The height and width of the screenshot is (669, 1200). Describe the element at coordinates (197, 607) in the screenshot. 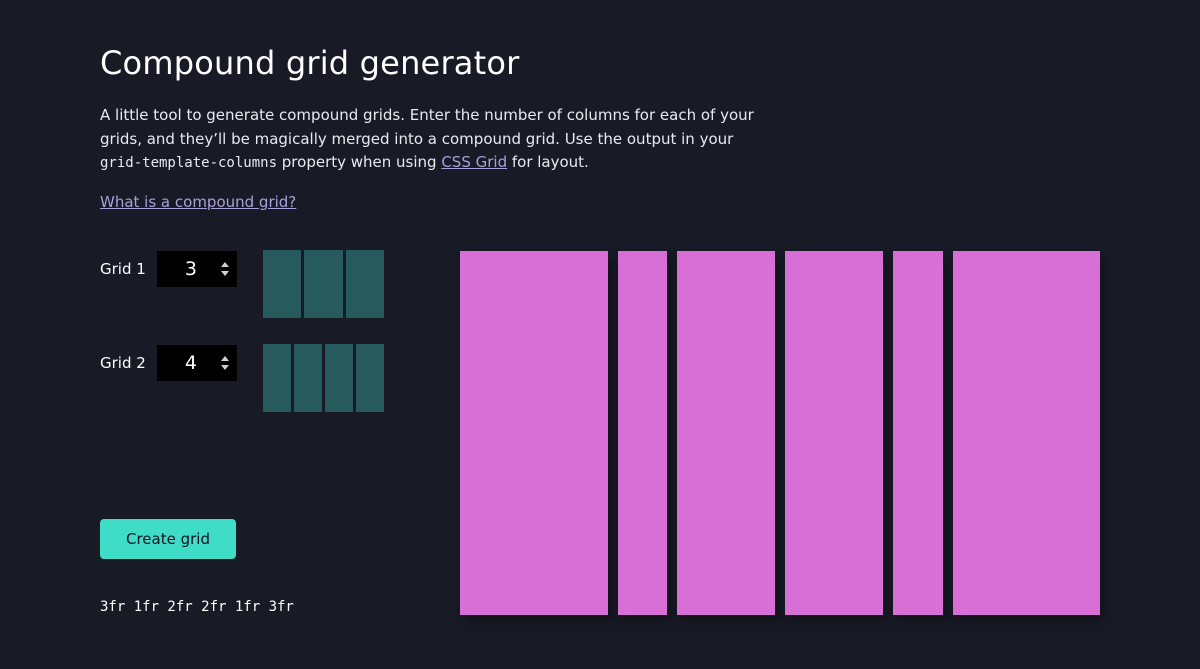

I see `grid-template-output: 3fr 1fr 2fr 2fr 1fr 3fr` at that location.